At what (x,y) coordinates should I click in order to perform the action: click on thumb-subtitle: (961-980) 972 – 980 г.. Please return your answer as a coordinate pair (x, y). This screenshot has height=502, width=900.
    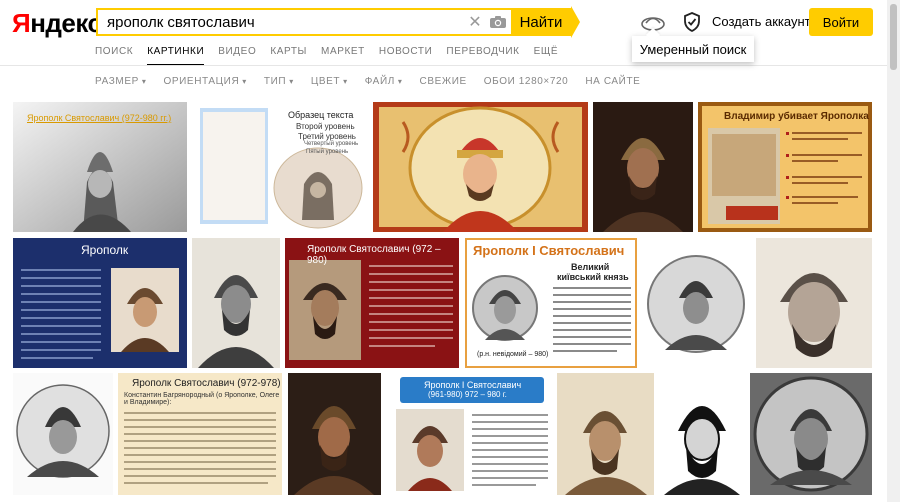
    Looking at the image, I should click on (467, 394).